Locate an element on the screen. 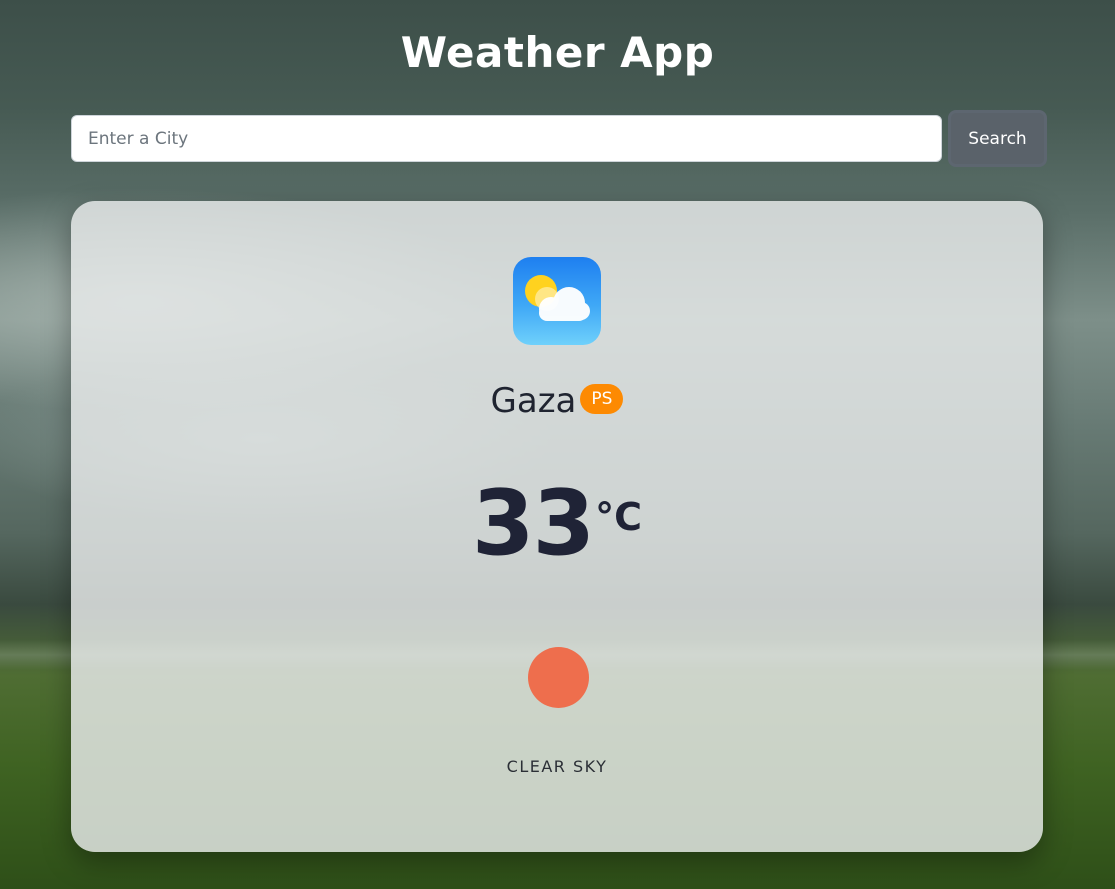 This screenshot has height=889, width=1115. temperature-display: 33°C is located at coordinates (557, 523).